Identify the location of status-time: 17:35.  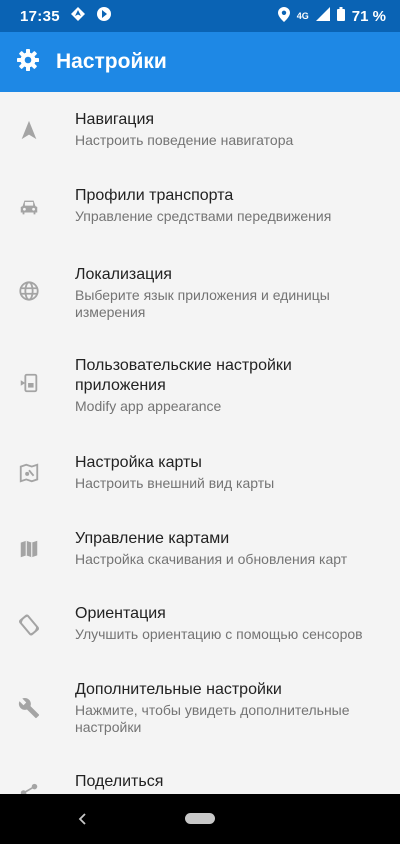
(40, 16).